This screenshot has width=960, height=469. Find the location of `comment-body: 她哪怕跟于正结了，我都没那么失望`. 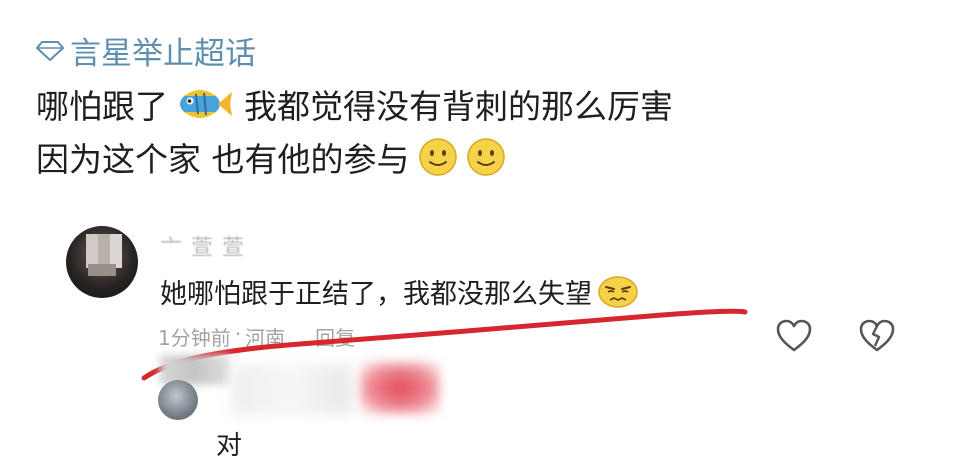

comment-body: 她哪怕跟于正结了，我都没那么失望 is located at coordinates (399, 291).